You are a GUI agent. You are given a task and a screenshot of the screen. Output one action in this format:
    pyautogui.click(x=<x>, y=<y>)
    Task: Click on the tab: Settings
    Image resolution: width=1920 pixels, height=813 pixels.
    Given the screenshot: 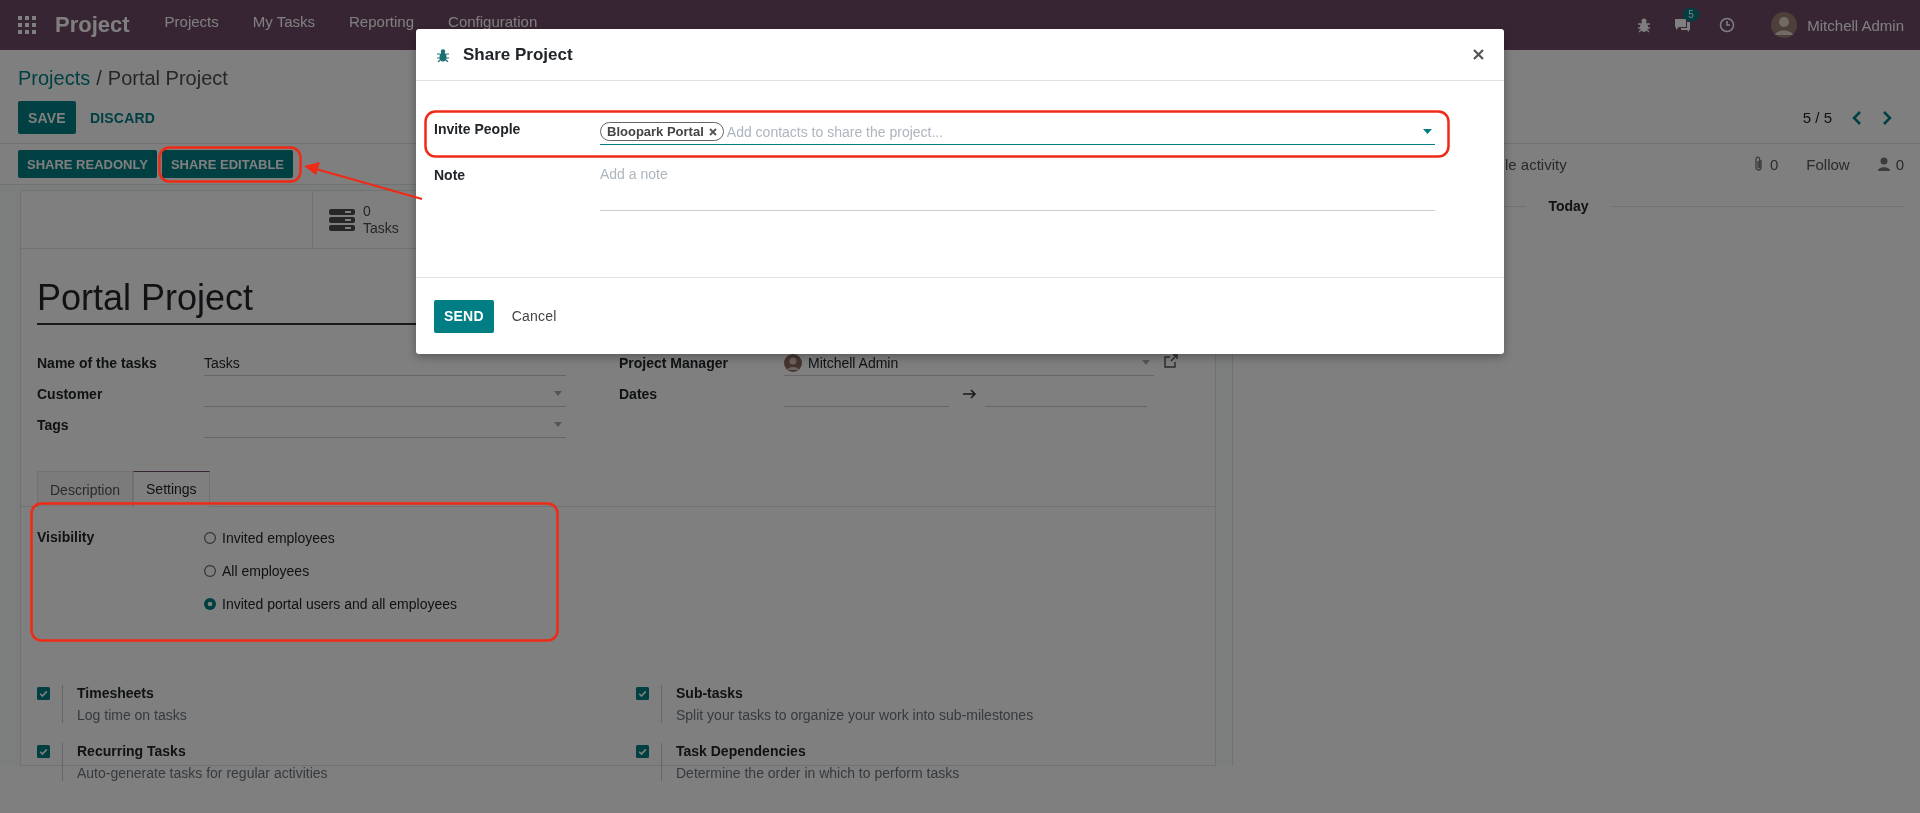 What is the action you would take?
    pyautogui.click(x=171, y=489)
    